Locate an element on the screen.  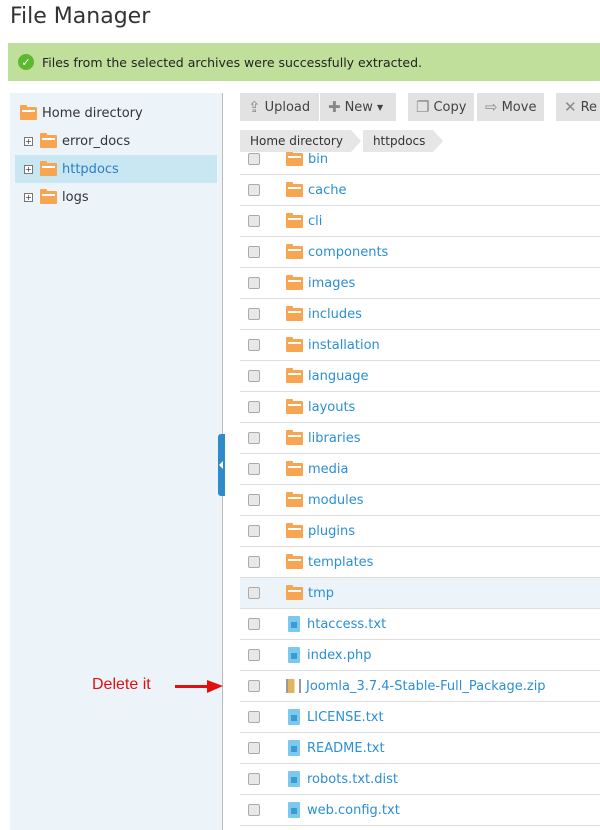
file-name-link: images is located at coordinates (331, 283).